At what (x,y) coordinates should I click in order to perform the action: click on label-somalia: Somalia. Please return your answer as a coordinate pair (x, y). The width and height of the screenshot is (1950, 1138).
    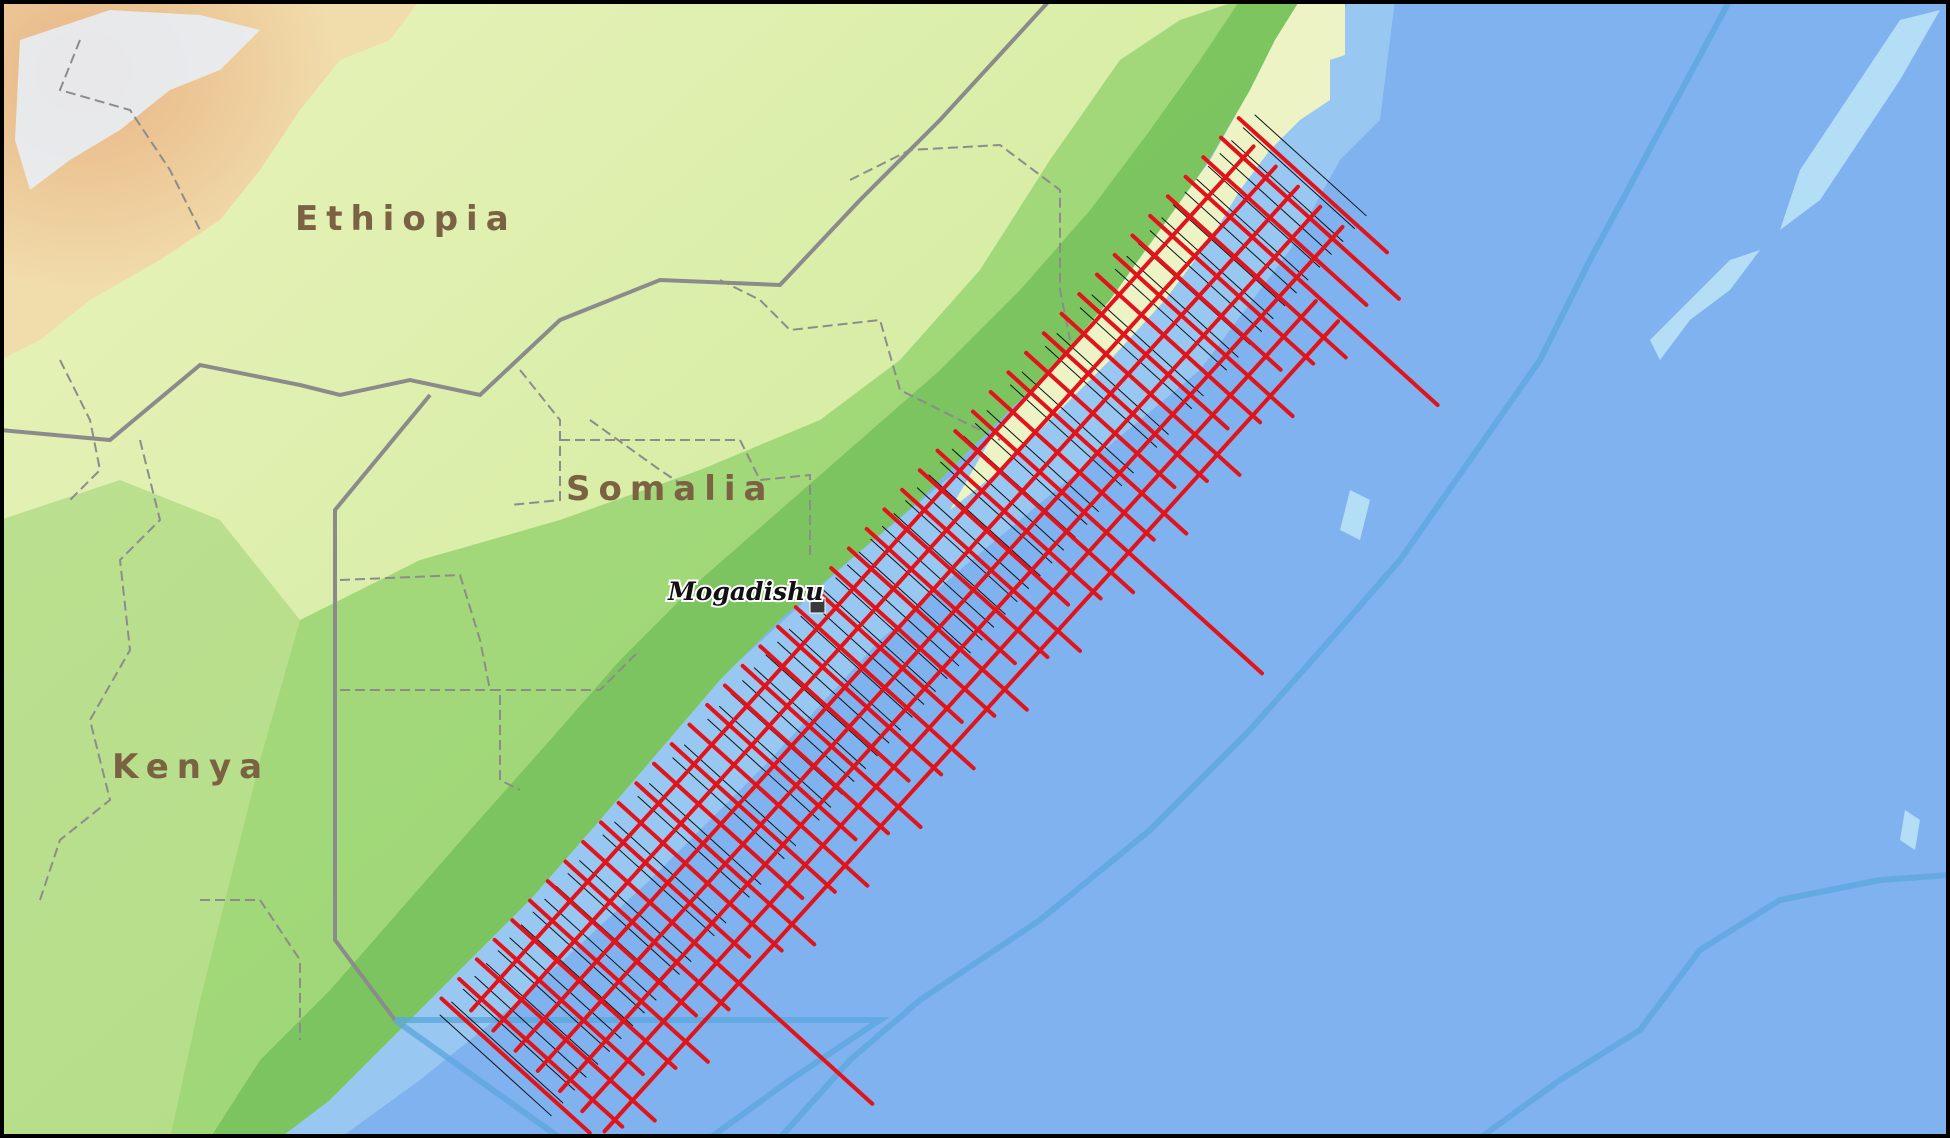
    Looking at the image, I should click on (670, 489).